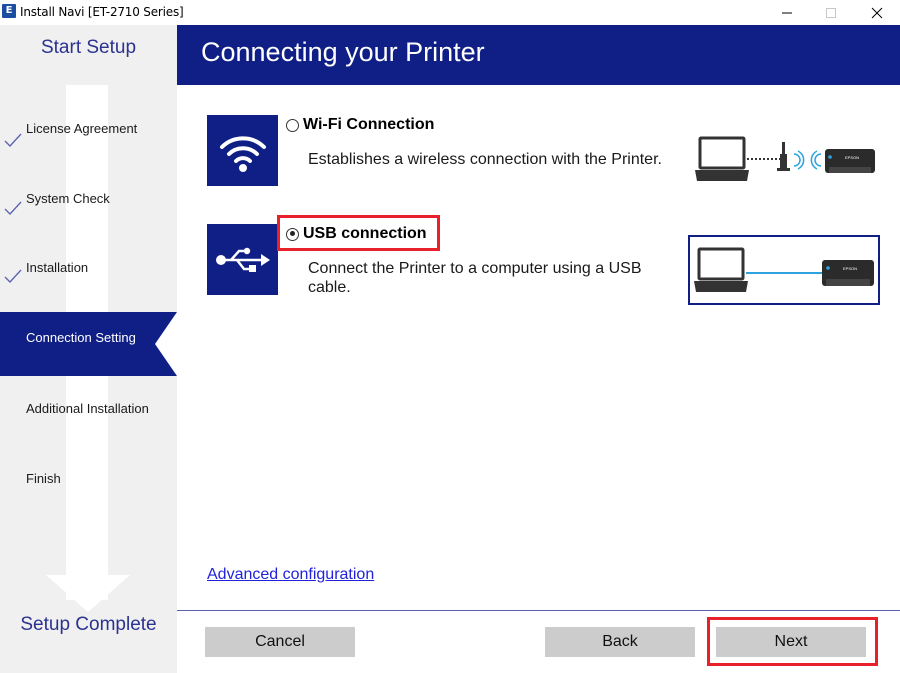 Image resolution: width=900 pixels, height=673 pixels. What do you see at coordinates (88, 477) in the screenshot?
I see `step-finish: Finish` at bounding box center [88, 477].